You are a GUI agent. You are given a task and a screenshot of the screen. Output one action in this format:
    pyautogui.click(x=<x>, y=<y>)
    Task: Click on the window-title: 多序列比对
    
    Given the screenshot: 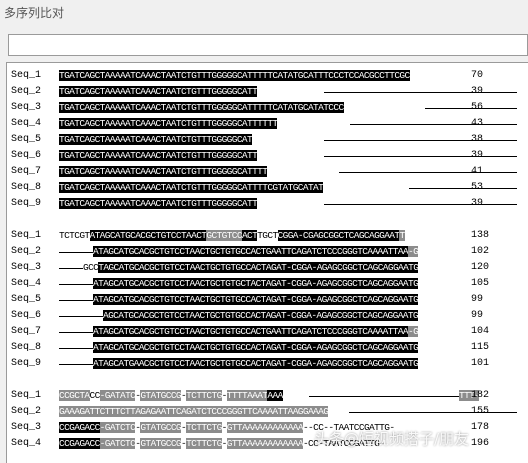 What is the action you would take?
    pyautogui.click(x=34, y=13)
    